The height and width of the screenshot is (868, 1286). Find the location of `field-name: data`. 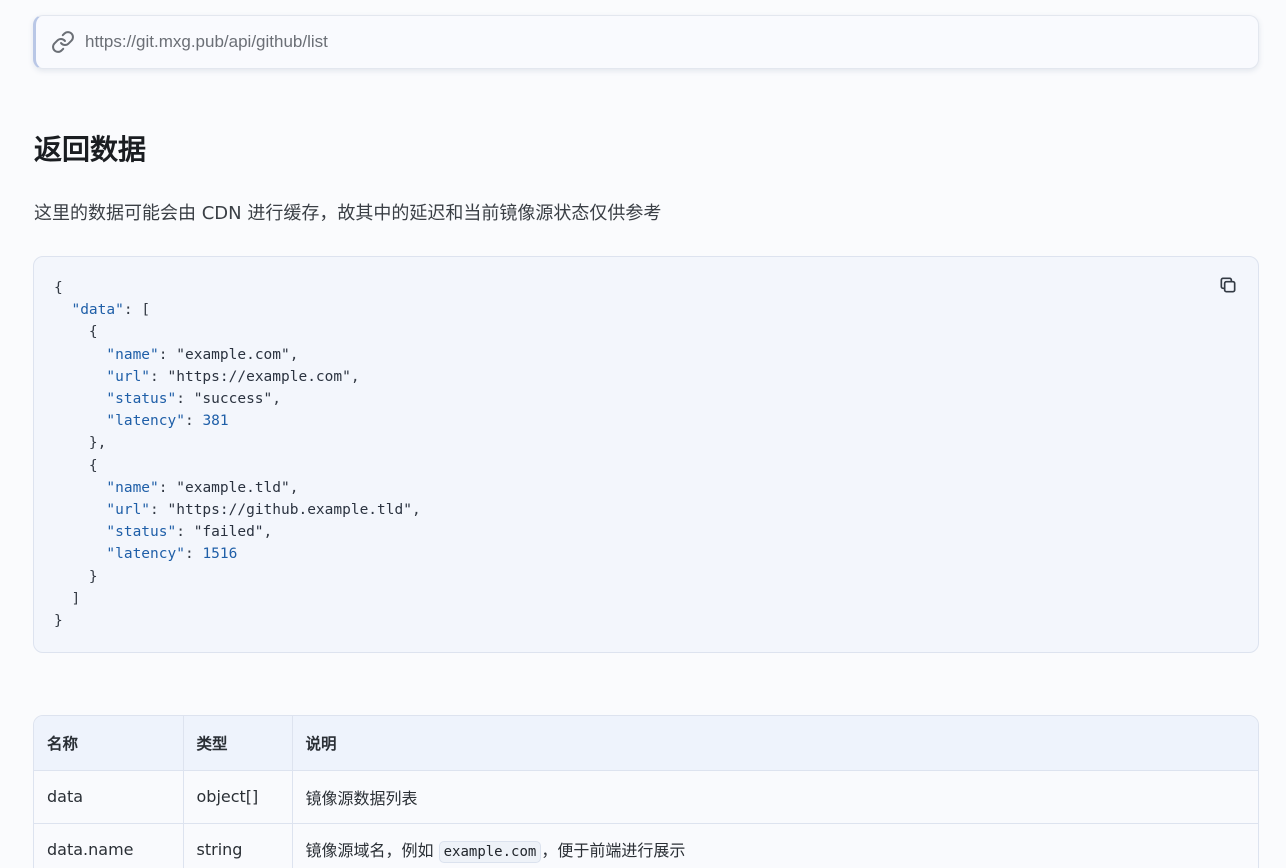

field-name: data is located at coordinates (109, 797).